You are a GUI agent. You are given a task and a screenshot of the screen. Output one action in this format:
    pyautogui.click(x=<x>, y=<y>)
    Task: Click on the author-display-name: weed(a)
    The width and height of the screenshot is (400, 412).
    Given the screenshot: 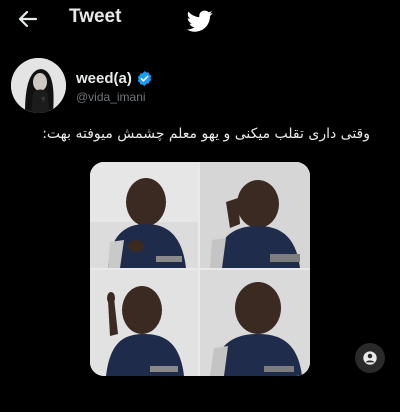 What is the action you would take?
    pyautogui.click(x=104, y=78)
    